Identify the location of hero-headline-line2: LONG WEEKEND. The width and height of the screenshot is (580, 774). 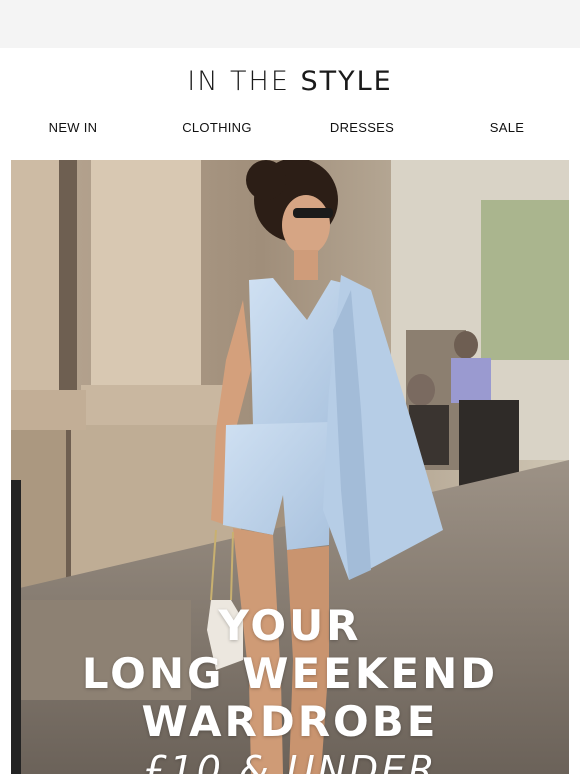
(290, 673).